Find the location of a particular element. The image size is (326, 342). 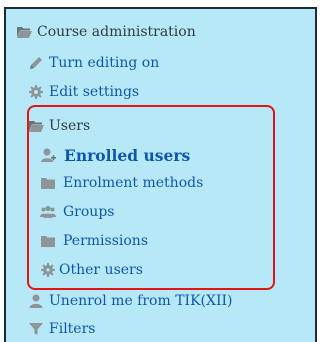

user-plus-icon is located at coordinates (48, 155).